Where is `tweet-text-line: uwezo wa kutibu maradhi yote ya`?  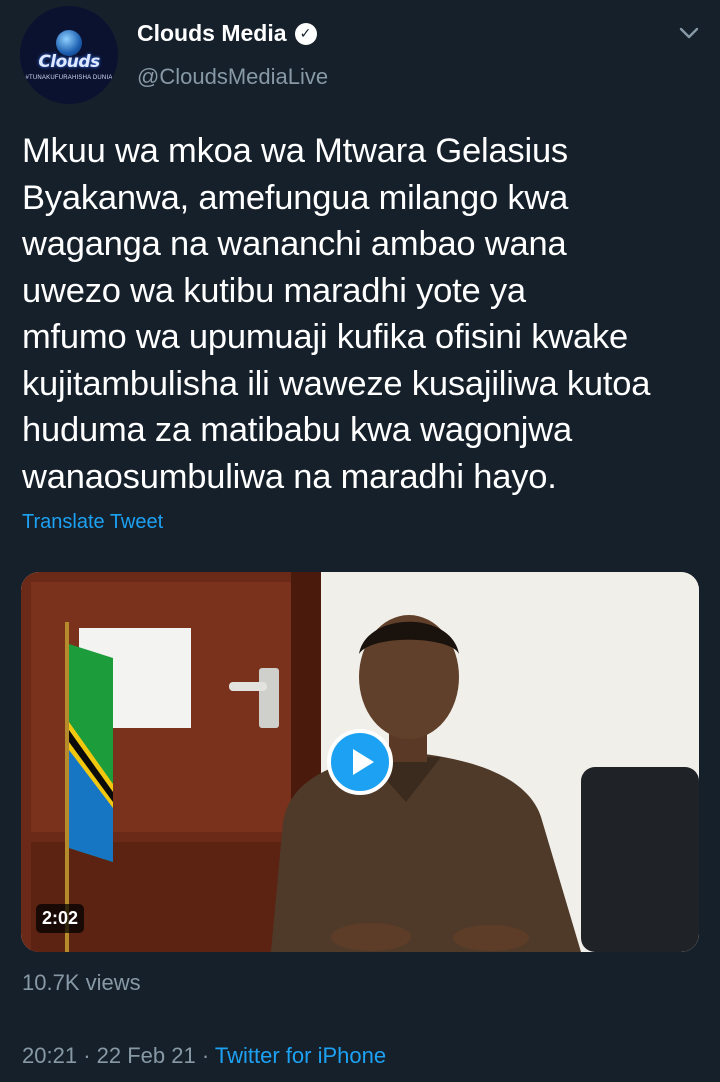 tweet-text-line: uwezo wa kutibu maradhi yote ya is located at coordinates (274, 290).